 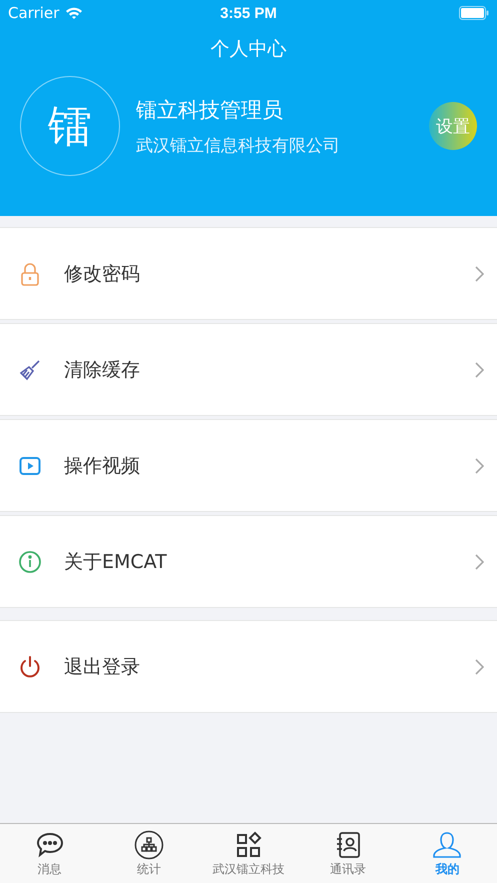 I want to click on person-icon, so click(x=447, y=845).